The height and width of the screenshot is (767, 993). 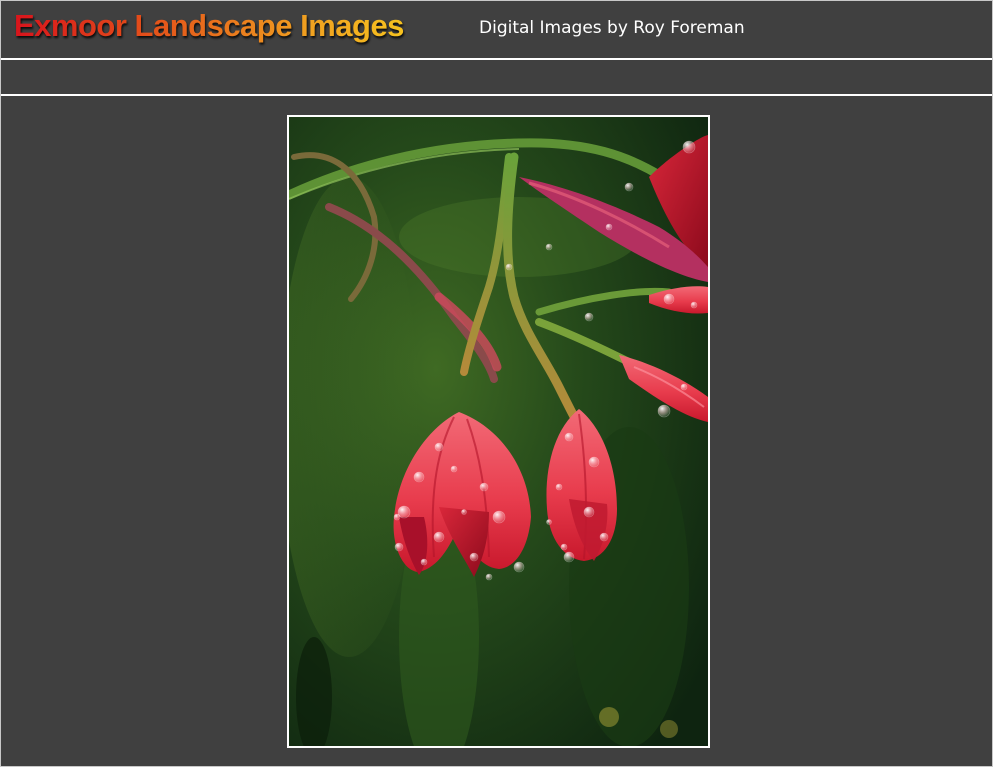 I want to click on nav-divider, so click(x=496, y=95).